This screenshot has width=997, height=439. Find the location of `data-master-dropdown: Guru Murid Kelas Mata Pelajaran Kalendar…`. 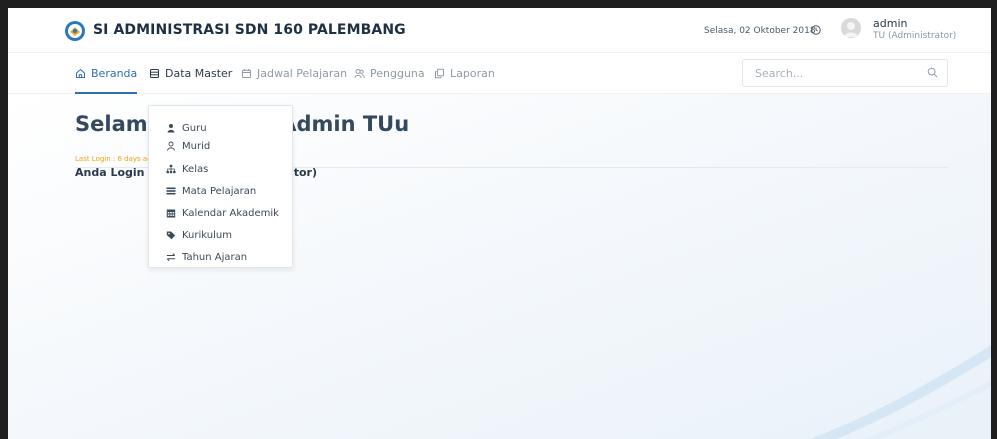

data-master-dropdown: Guru Murid Kelas Mata Pelajaran Kalendar… is located at coordinates (220, 186).